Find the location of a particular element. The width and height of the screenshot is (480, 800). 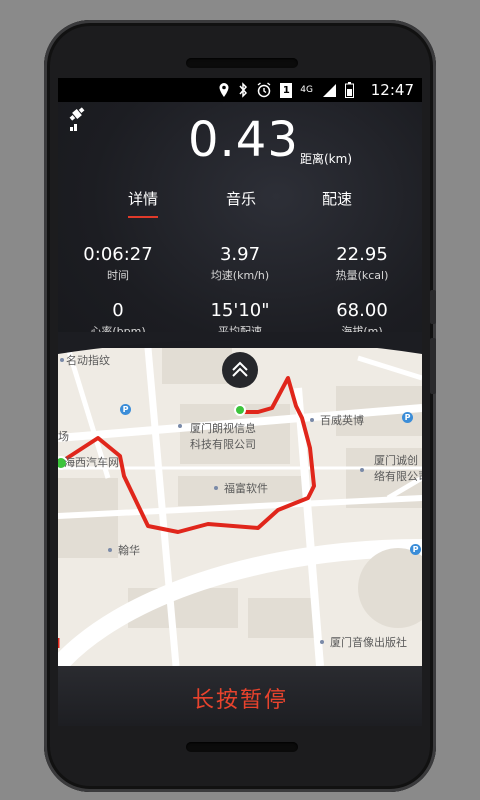

tab-bar: 详情 音乐 配速 is located at coordinates (240, 204).